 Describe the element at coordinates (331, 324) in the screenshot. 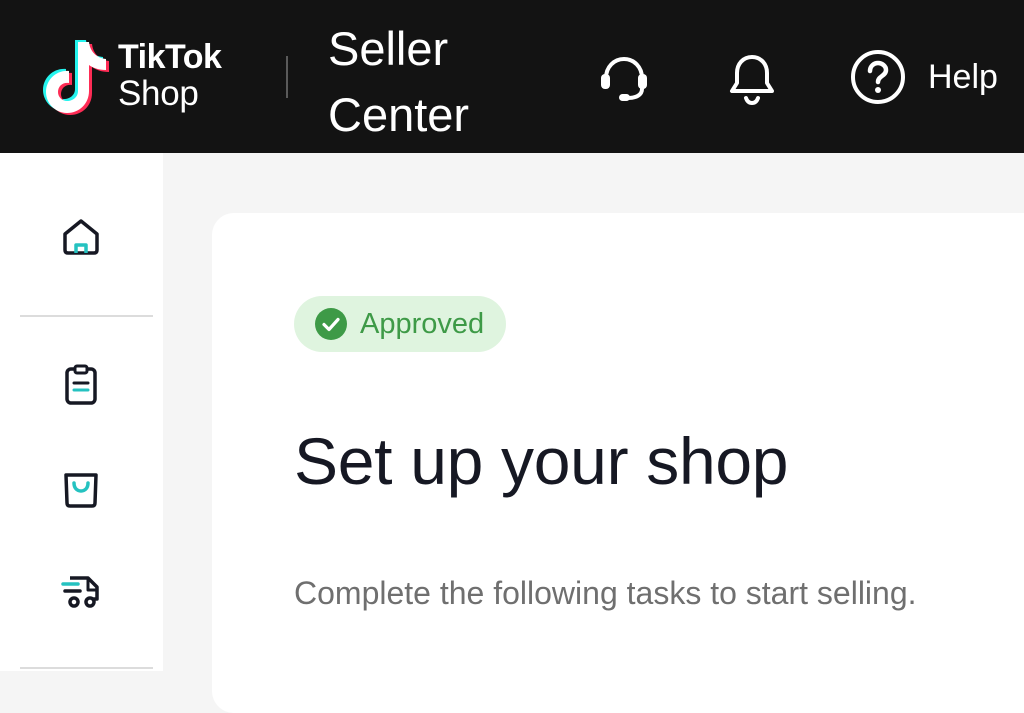

I see `check-circle-icon` at that location.